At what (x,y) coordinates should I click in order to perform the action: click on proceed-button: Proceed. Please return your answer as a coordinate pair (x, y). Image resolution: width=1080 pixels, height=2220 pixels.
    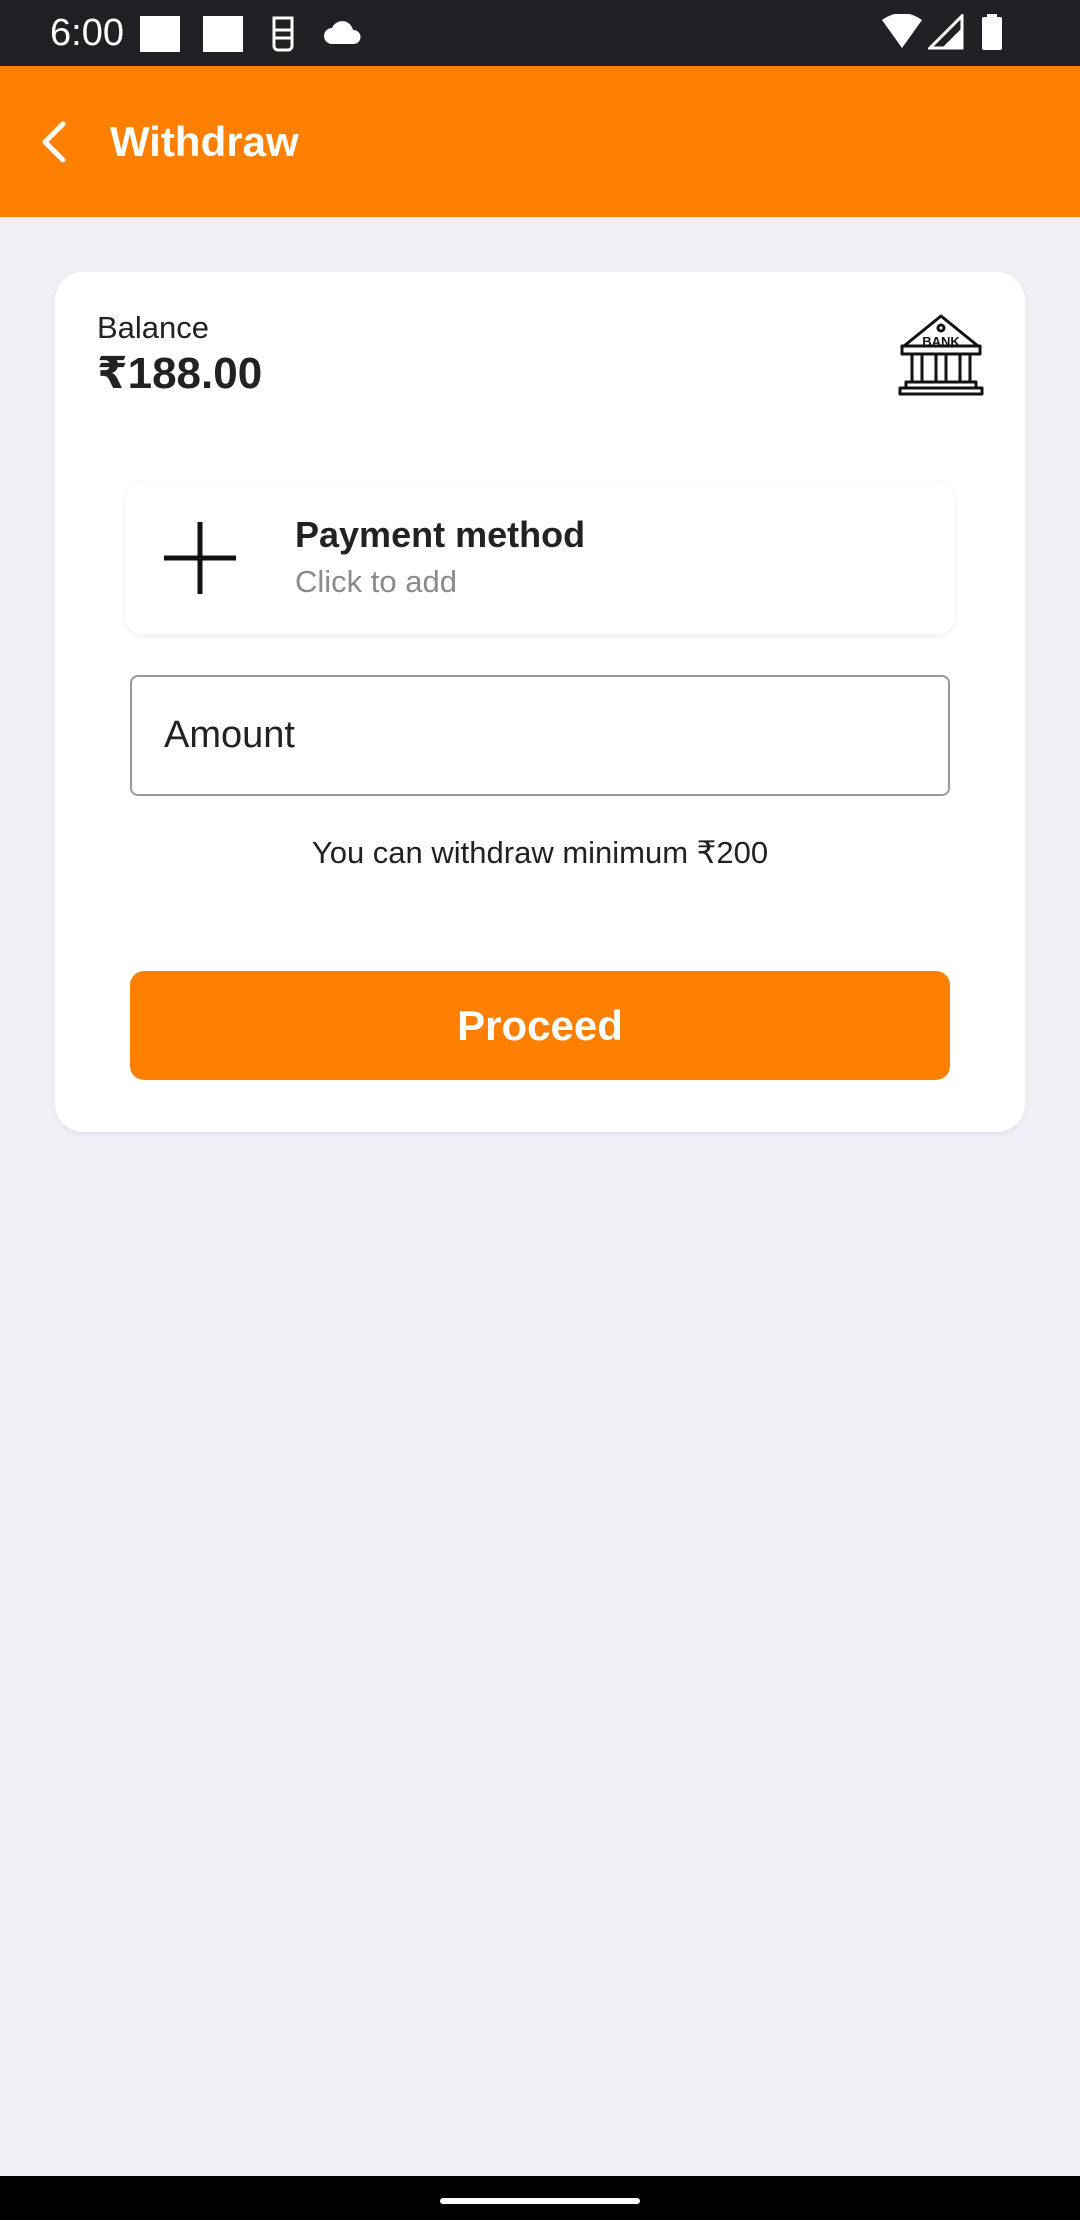
    Looking at the image, I should click on (540, 1025).